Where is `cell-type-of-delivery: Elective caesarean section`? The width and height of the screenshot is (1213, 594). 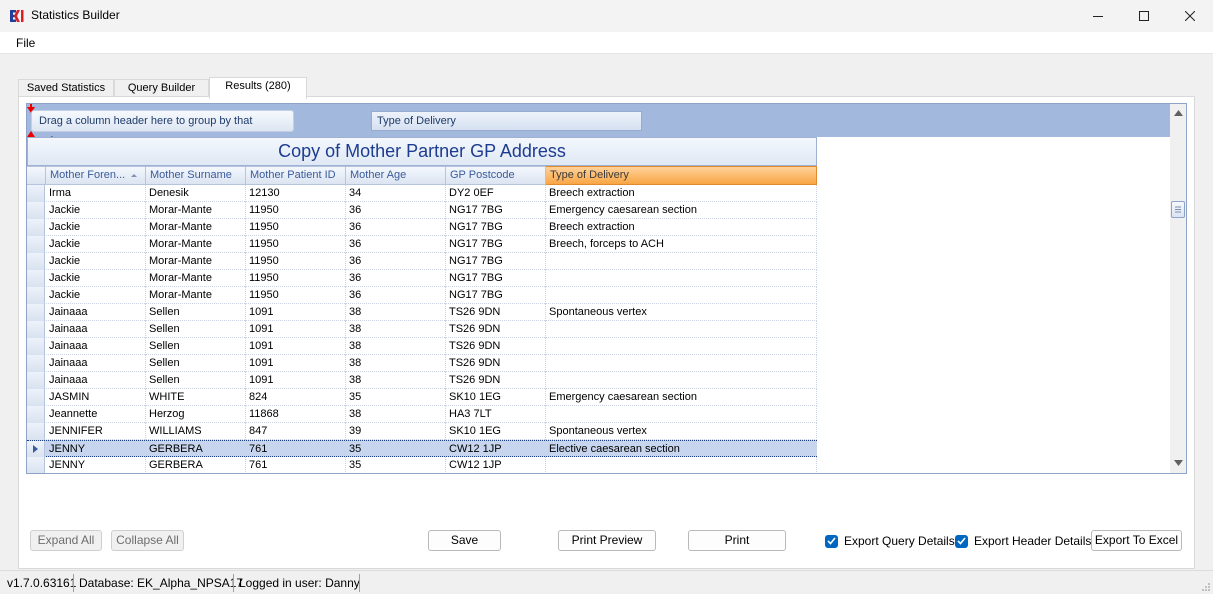 cell-type-of-delivery: Elective caesarean section is located at coordinates (681, 449).